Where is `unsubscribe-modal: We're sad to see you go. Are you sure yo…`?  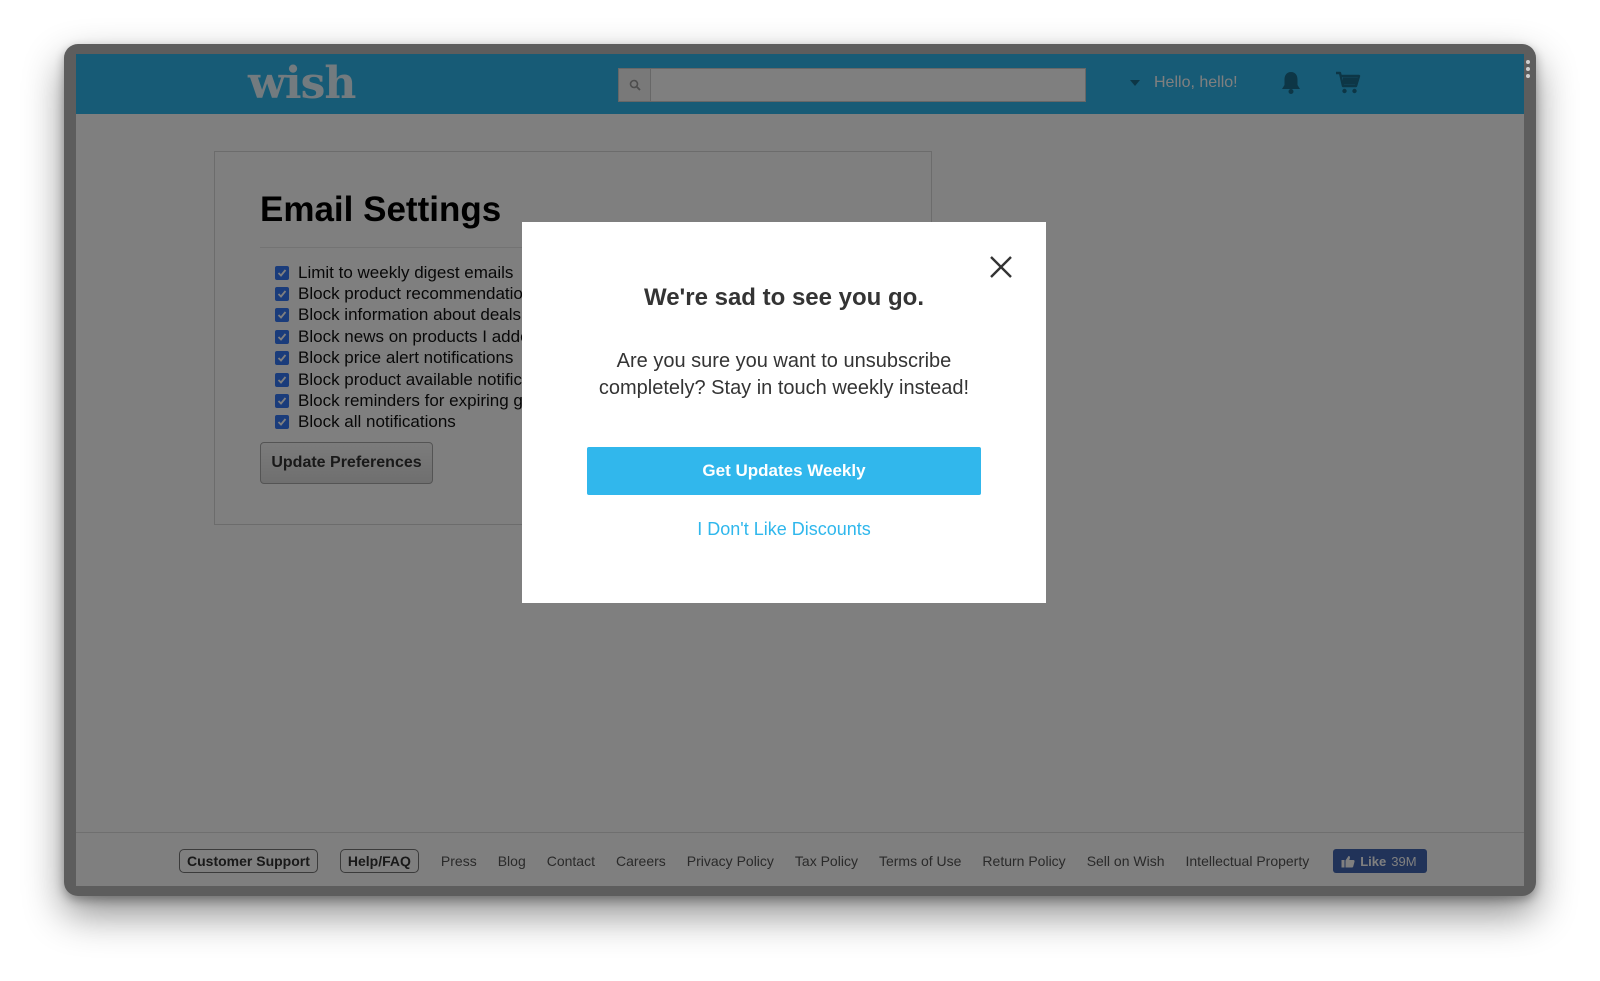 unsubscribe-modal: We're sad to see you go. Are you sure yo… is located at coordinates (784, 412).